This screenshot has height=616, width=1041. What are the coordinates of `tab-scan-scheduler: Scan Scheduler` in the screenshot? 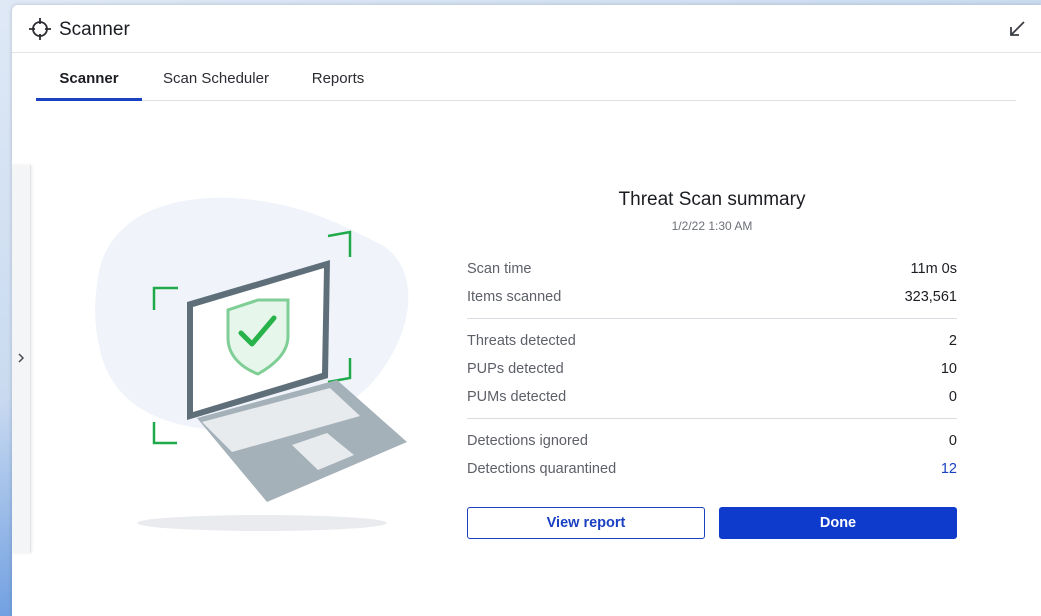 It's located at (216, 76).